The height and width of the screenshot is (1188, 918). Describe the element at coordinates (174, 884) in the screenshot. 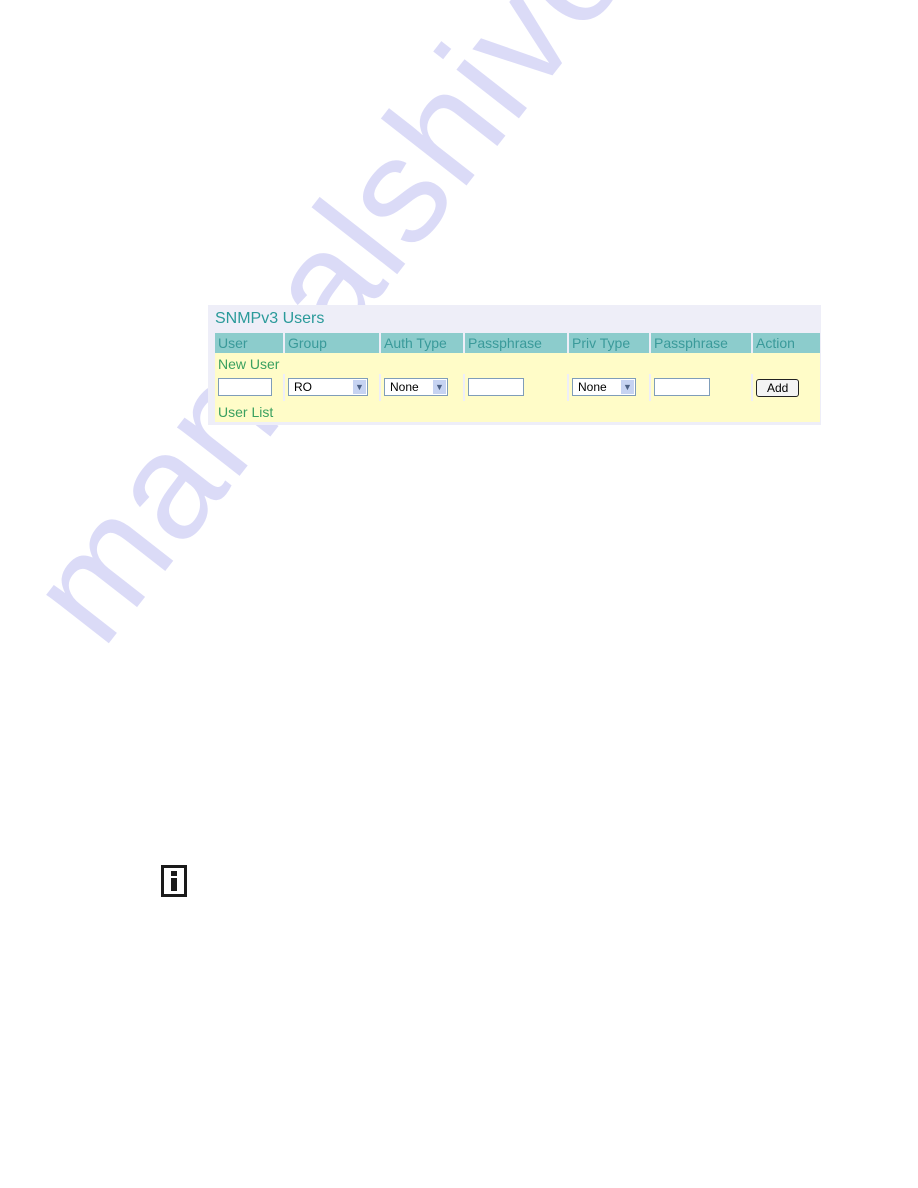

I see `info-stem` at that location.